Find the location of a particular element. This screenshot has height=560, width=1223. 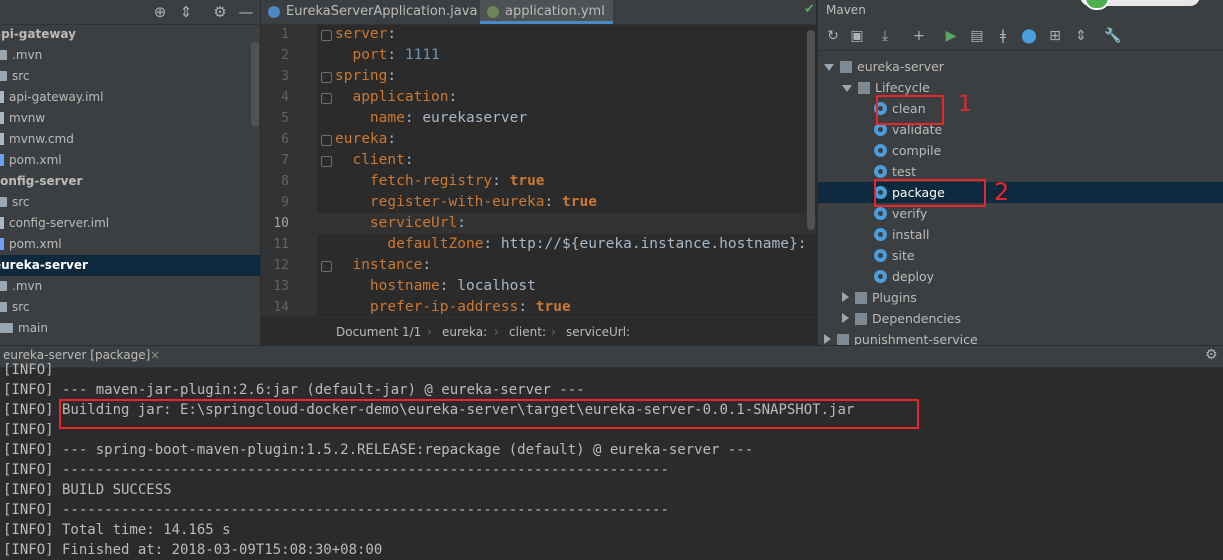

maven-tree-item: site is located at coordinates (1020, 255).